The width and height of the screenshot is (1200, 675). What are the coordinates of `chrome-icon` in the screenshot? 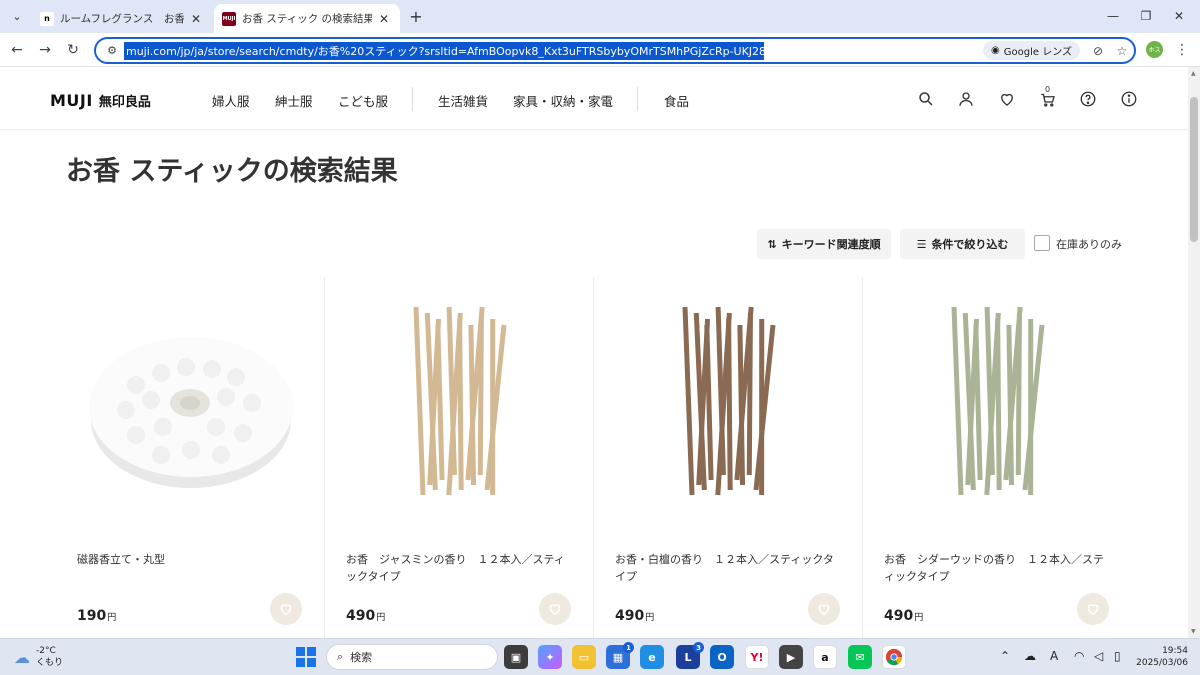 It's located at (894, 657).